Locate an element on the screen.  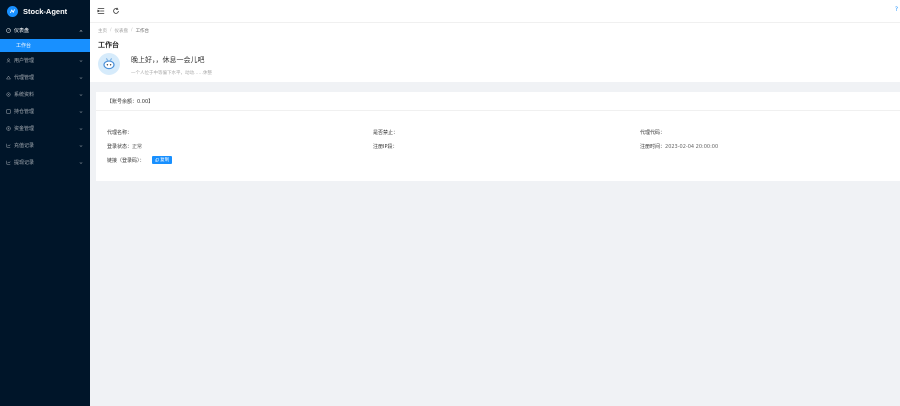
money-icon is located at coordinates (8, 128).